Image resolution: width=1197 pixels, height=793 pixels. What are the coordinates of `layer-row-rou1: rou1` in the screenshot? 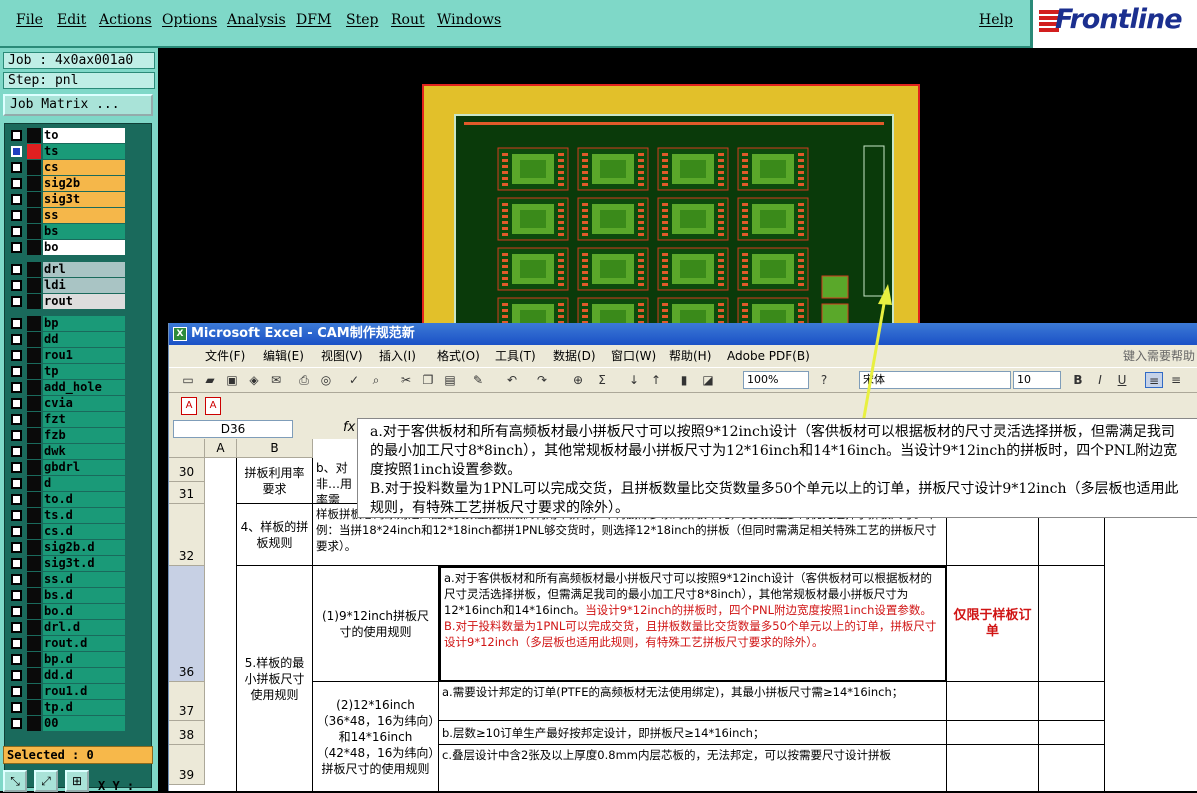 It's located at (67, 355).